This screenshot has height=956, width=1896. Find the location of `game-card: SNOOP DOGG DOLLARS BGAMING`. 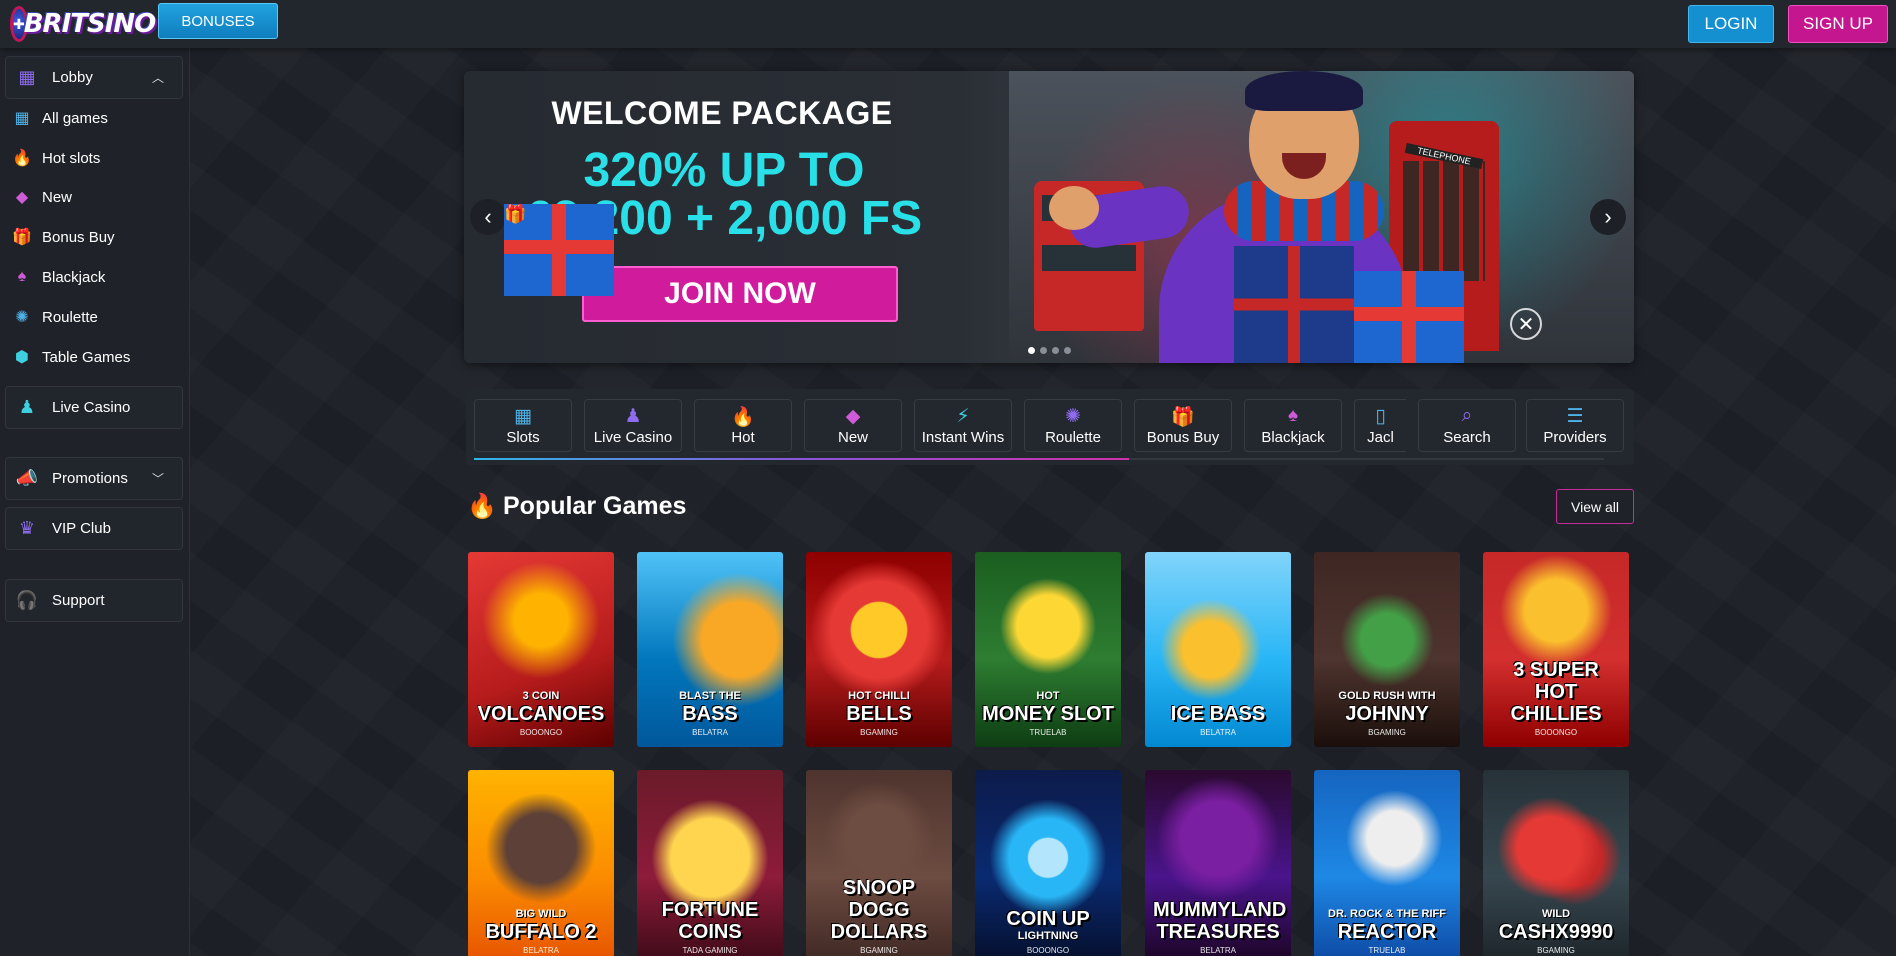

game-card: SNOOP DOGG DOLLARS BGAMING is located at coordinates (879, 863).